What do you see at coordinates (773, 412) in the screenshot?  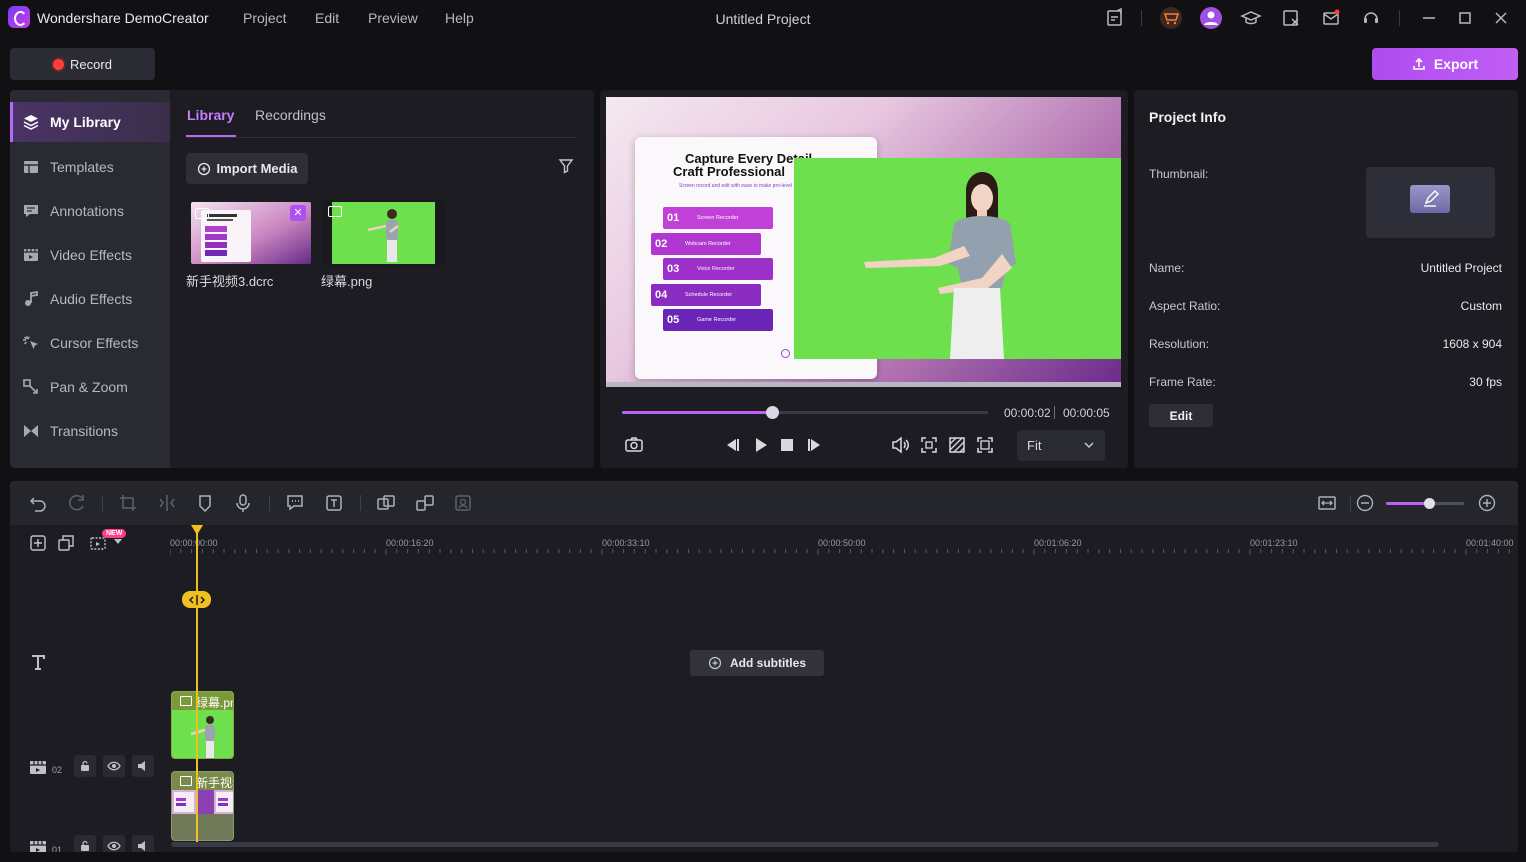 I see `progress-handle` at bounding box center [773, 412].